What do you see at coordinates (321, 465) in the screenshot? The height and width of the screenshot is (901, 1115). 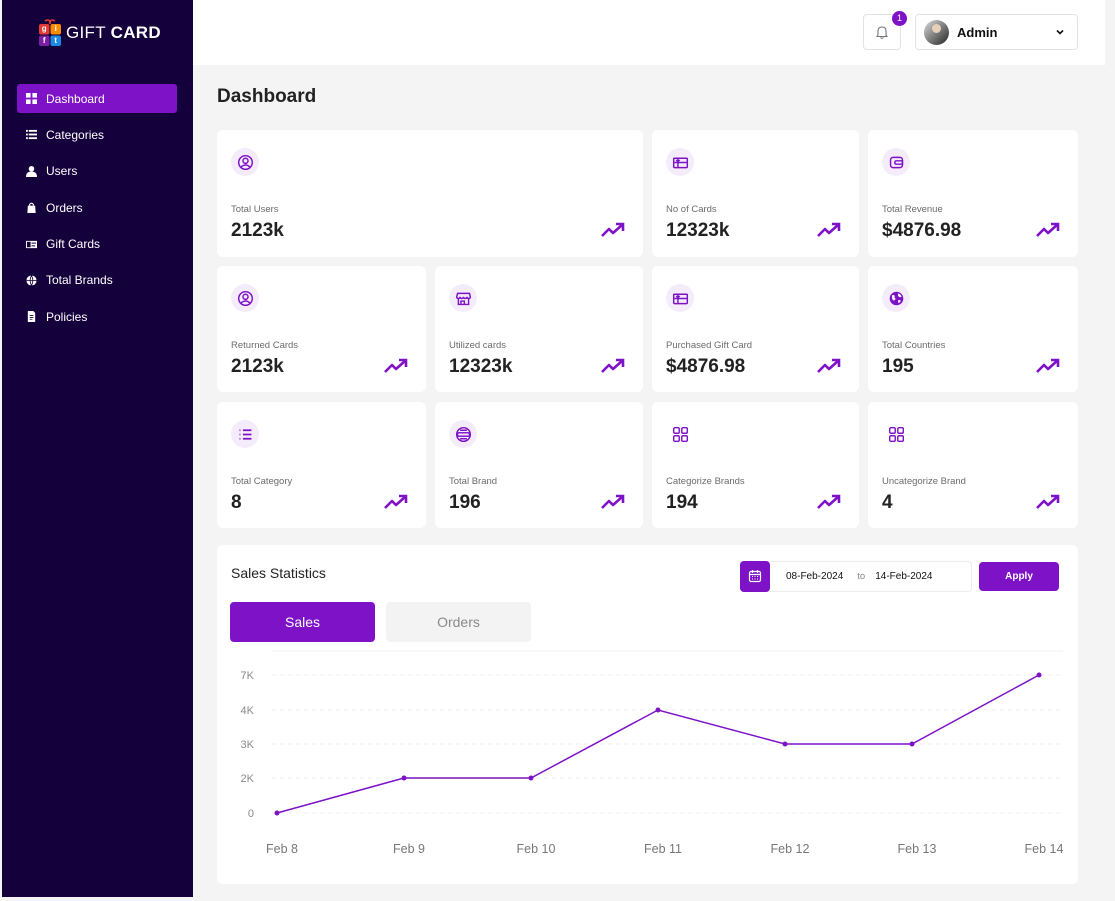 I see `stat-card-total-category: Total Category 8` at bounding box center [321, 465].